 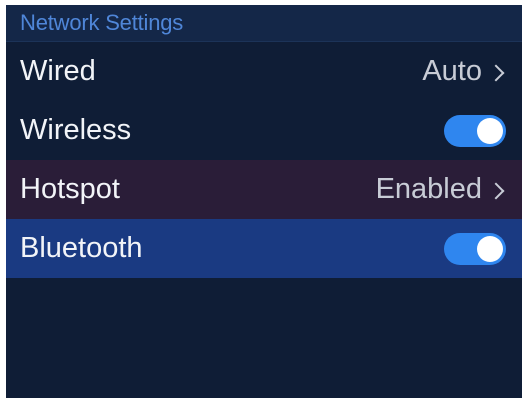 What do you see at coordinates (452, 71) in the screenshot?
I see `row-value-wired: Auto` at bounding box center [452, 71].